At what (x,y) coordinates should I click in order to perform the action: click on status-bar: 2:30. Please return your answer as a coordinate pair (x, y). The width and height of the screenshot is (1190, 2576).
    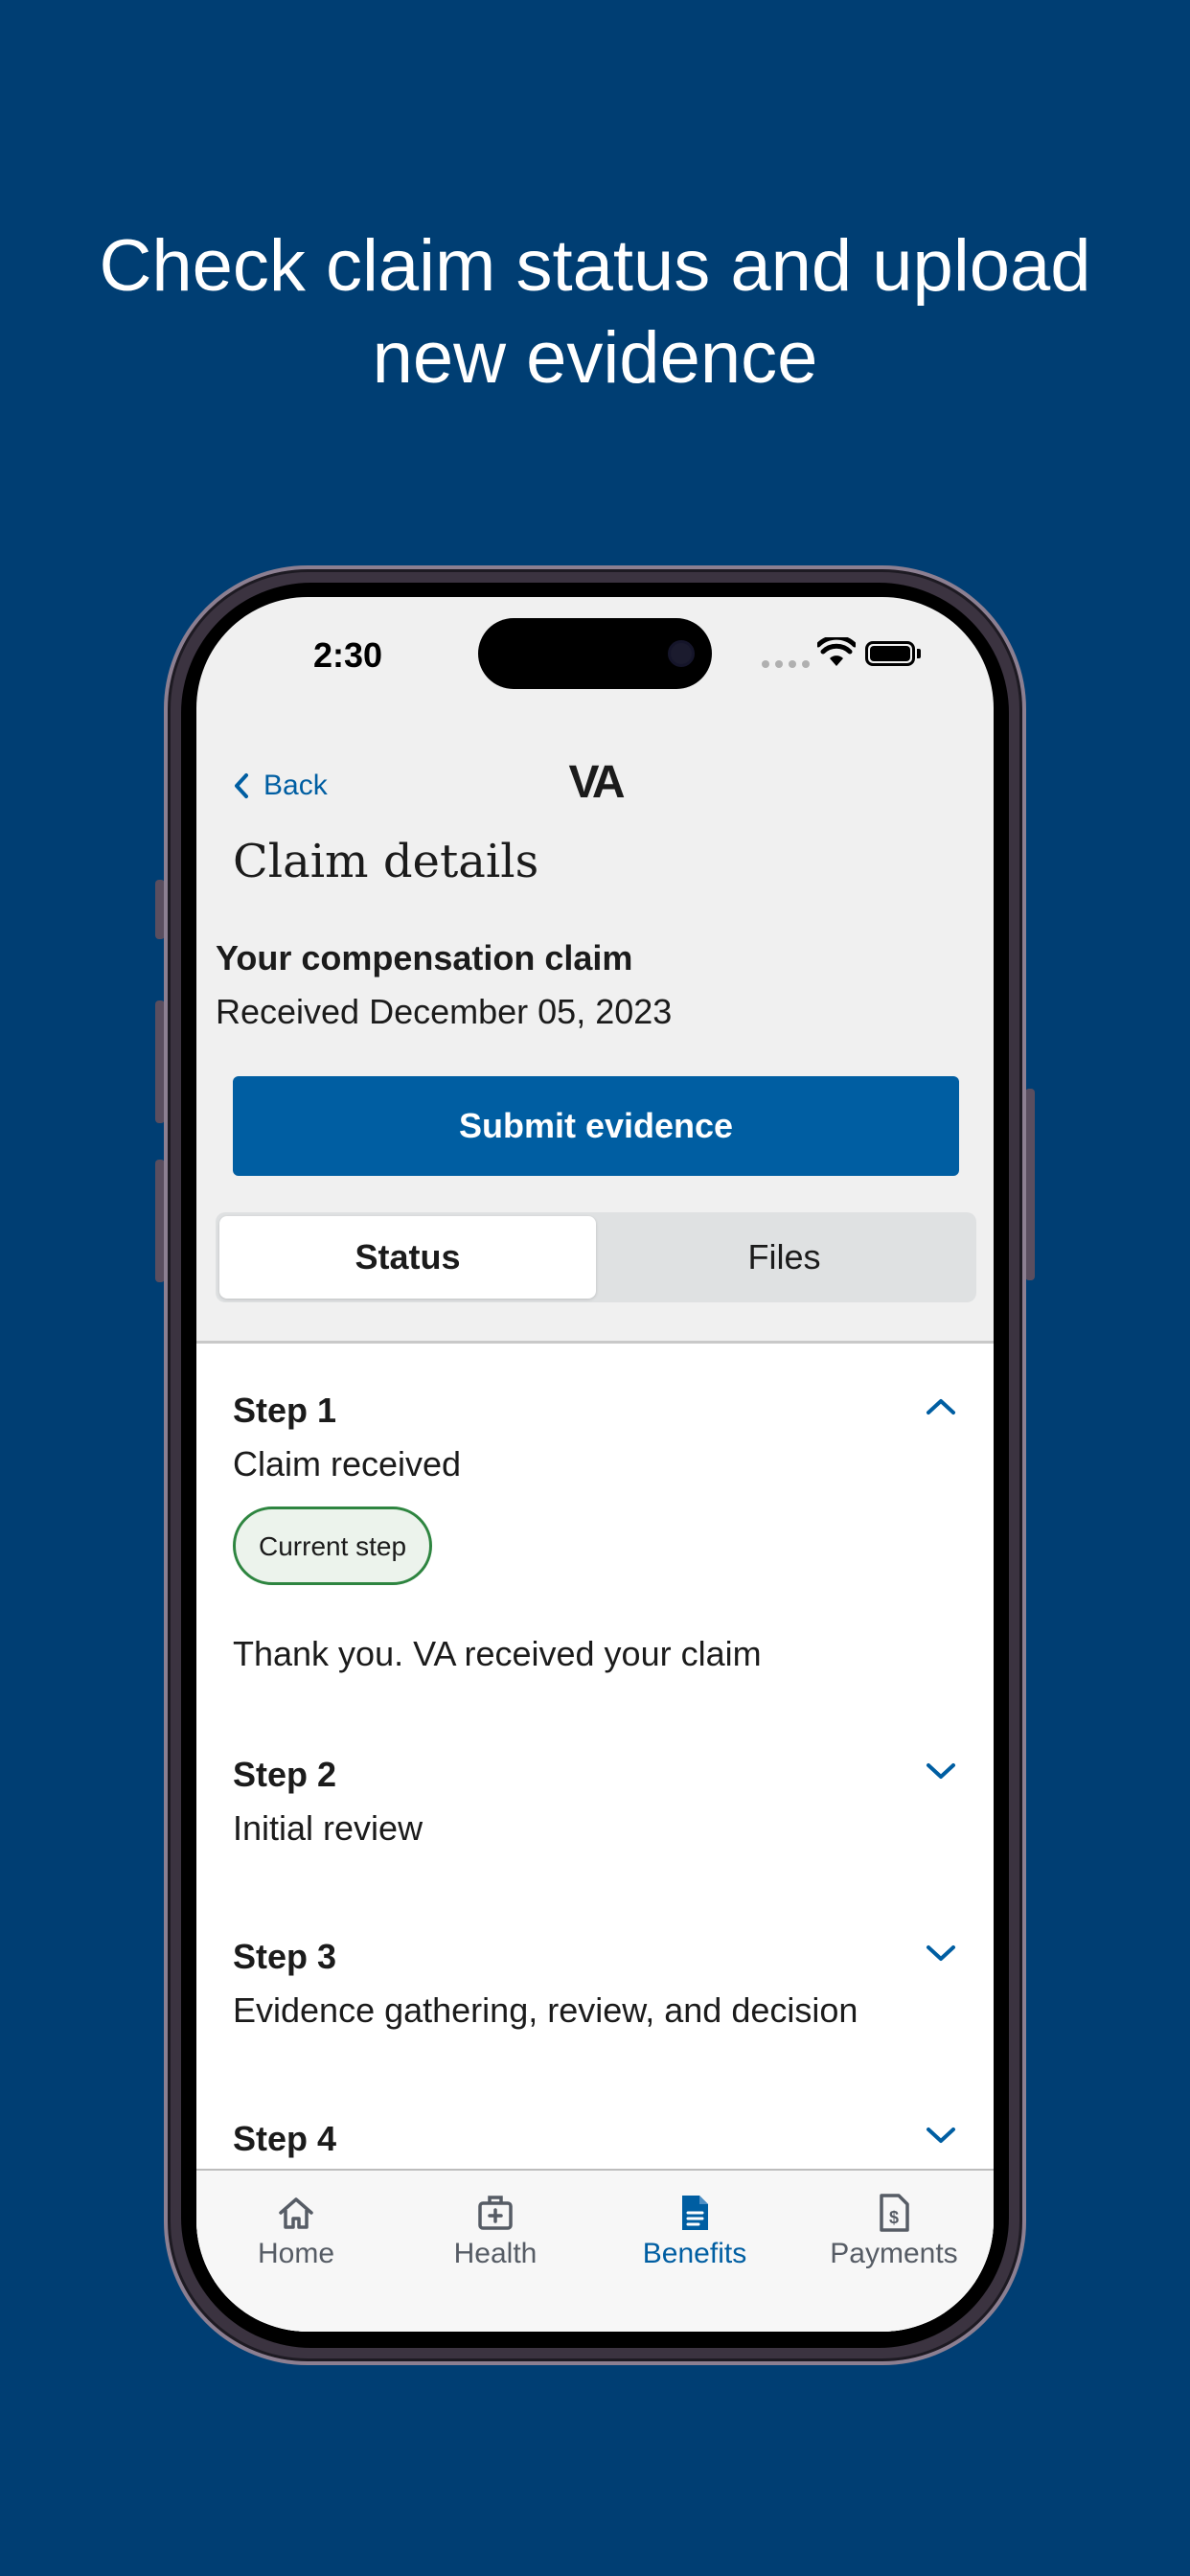
    Looking at the image, I should click on (595, 659).